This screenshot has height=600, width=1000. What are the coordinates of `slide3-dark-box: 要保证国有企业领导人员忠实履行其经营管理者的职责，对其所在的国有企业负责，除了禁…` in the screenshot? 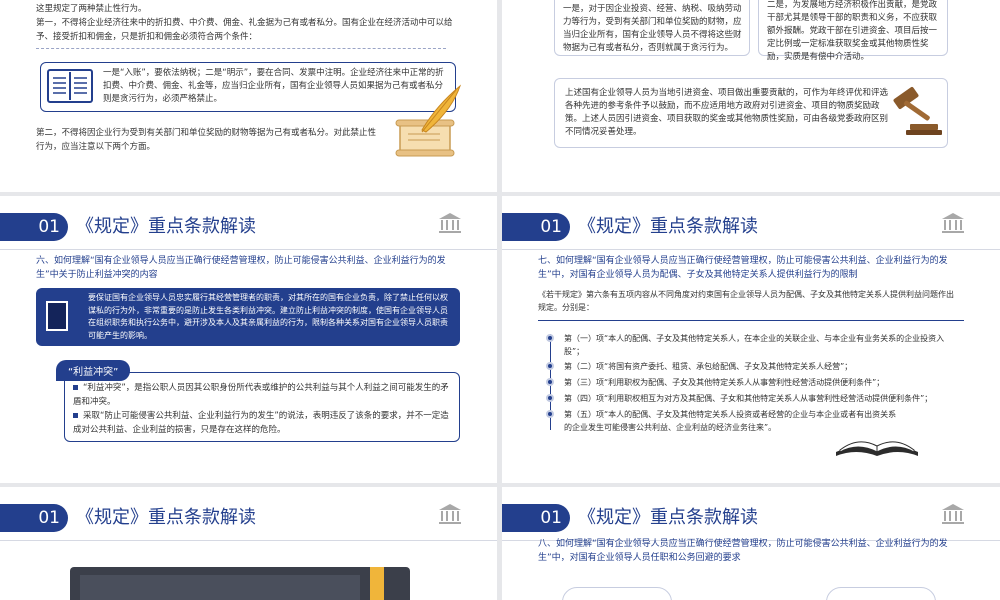 It's located at (248, 317).